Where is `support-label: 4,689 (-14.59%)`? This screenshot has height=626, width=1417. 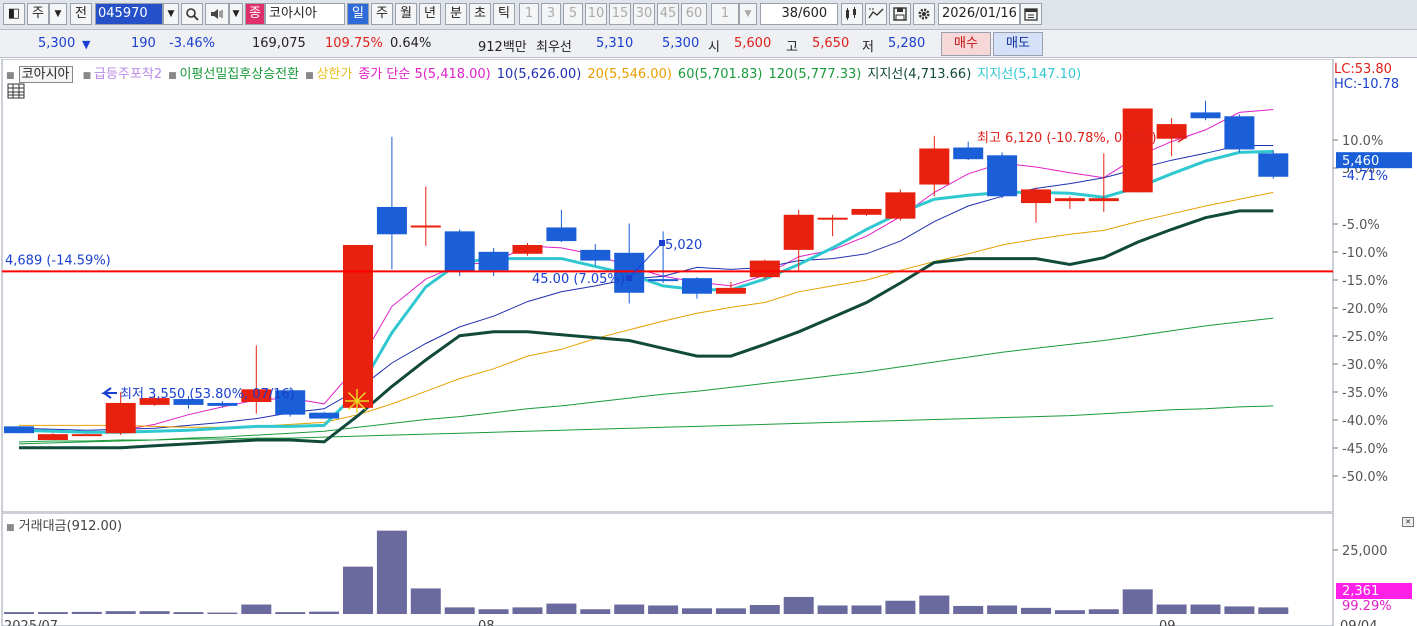
support-label: 4,689 (-14.59%) is located at coordinates (58, 260).